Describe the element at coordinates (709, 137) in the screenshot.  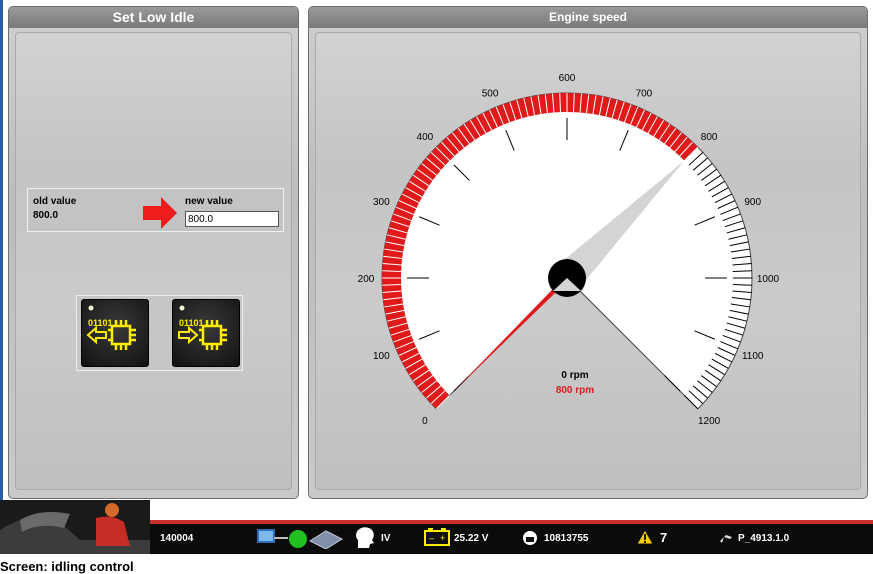
I see `tick-label: 800` at that location.